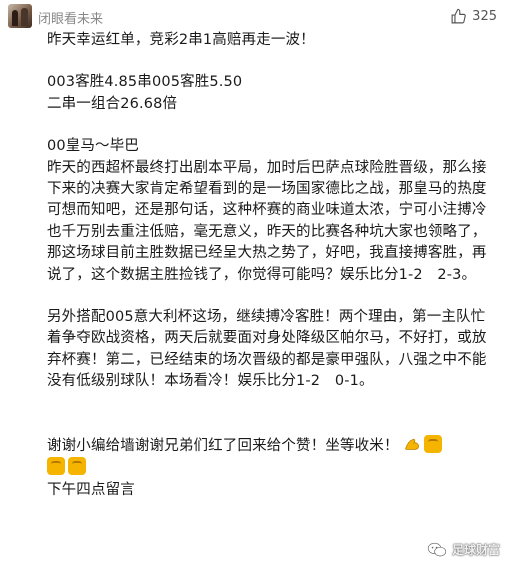 This screenshot has width=508, height=566. I want to click on watermark: 足球财富, so click(463, 549).